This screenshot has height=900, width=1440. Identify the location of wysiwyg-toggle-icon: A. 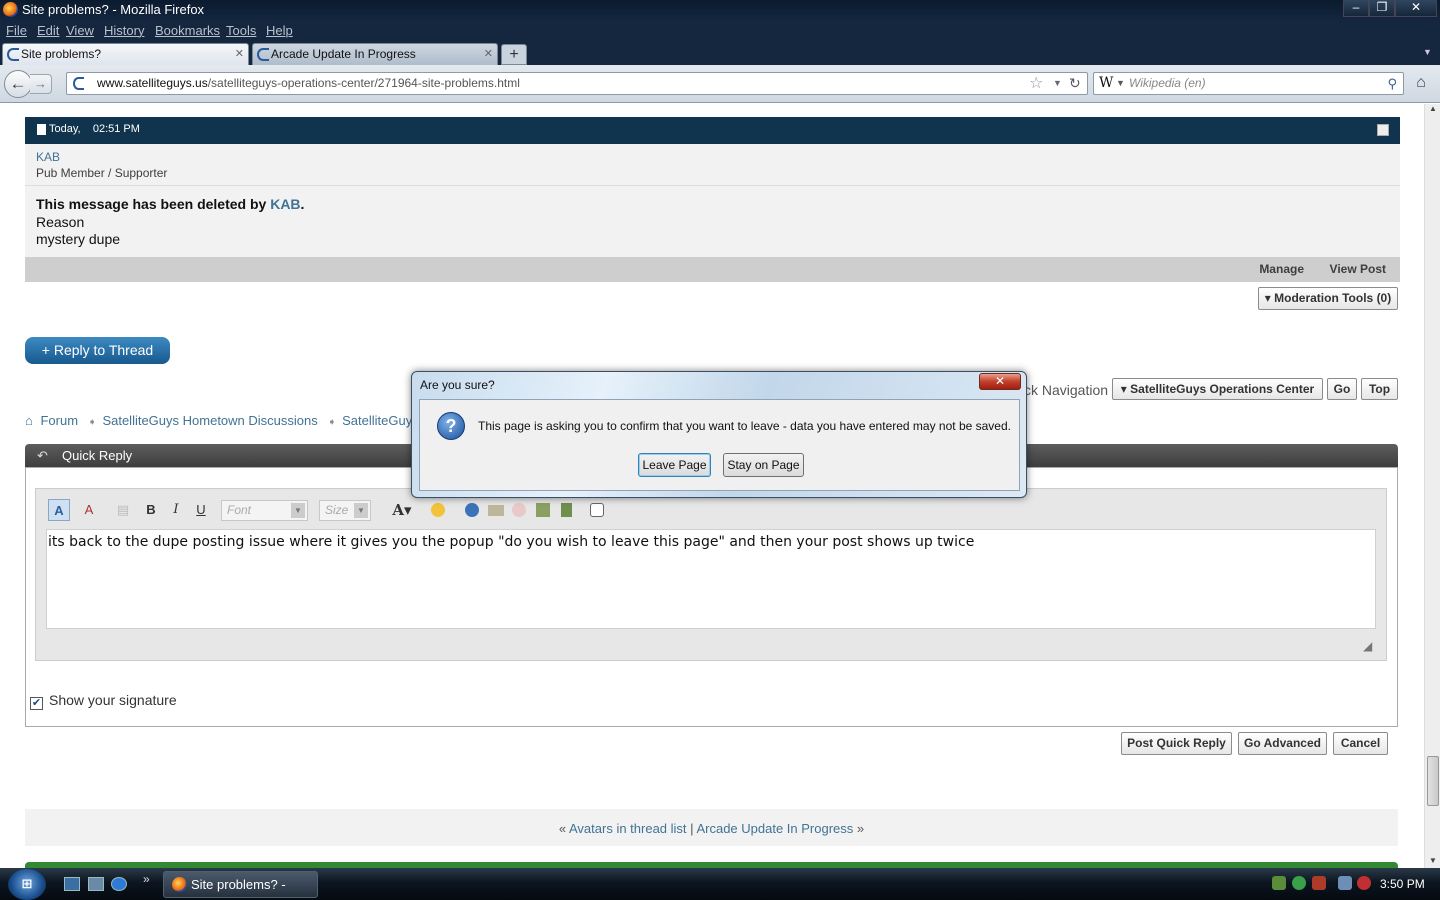
(59, 510).